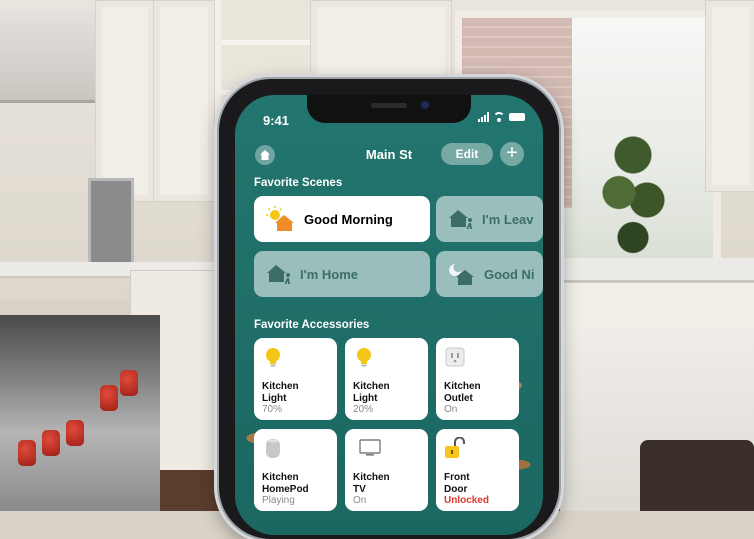  Describe the element at coordinates (359, 489) in the screenshot. I see `accessory-name: TV` at that location.